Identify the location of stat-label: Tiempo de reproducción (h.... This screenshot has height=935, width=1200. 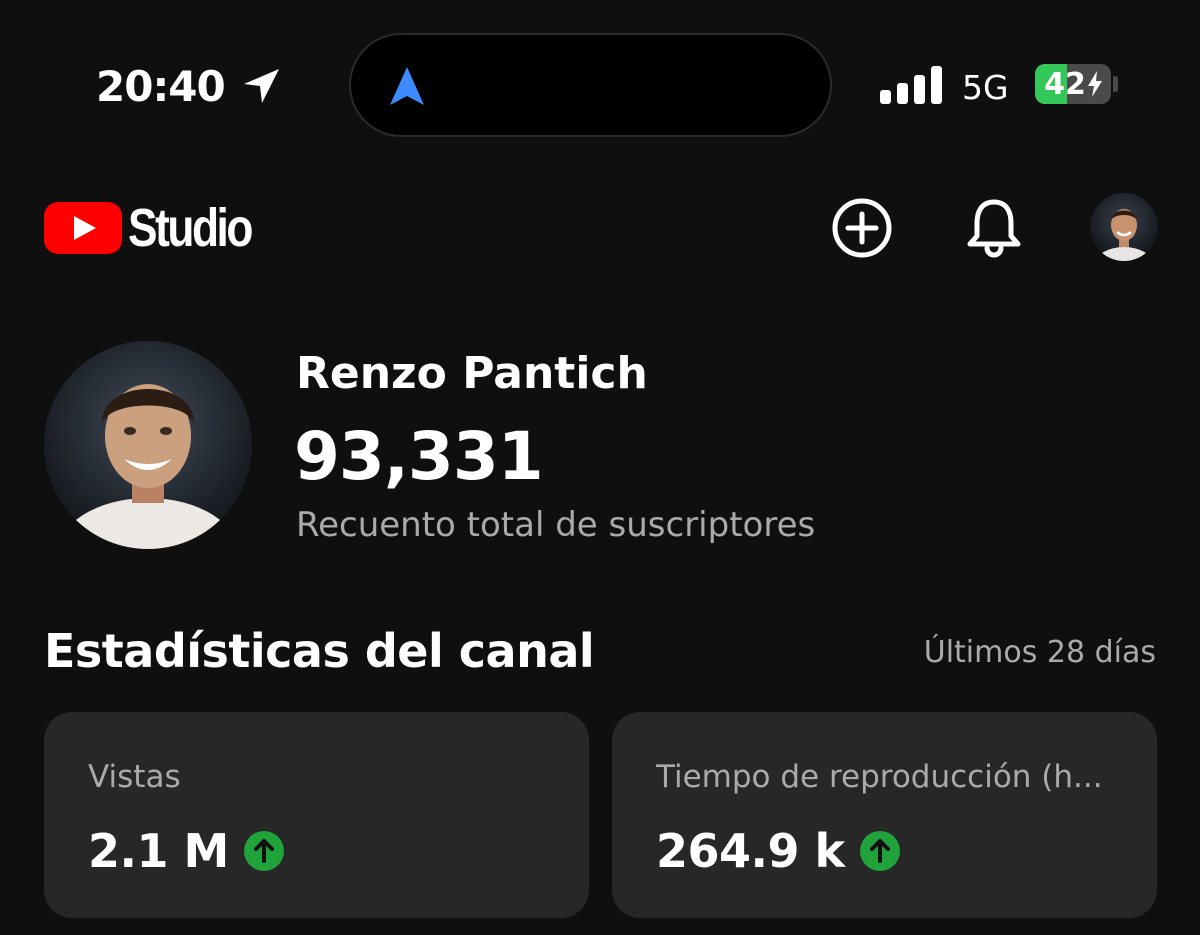
(879, 777).